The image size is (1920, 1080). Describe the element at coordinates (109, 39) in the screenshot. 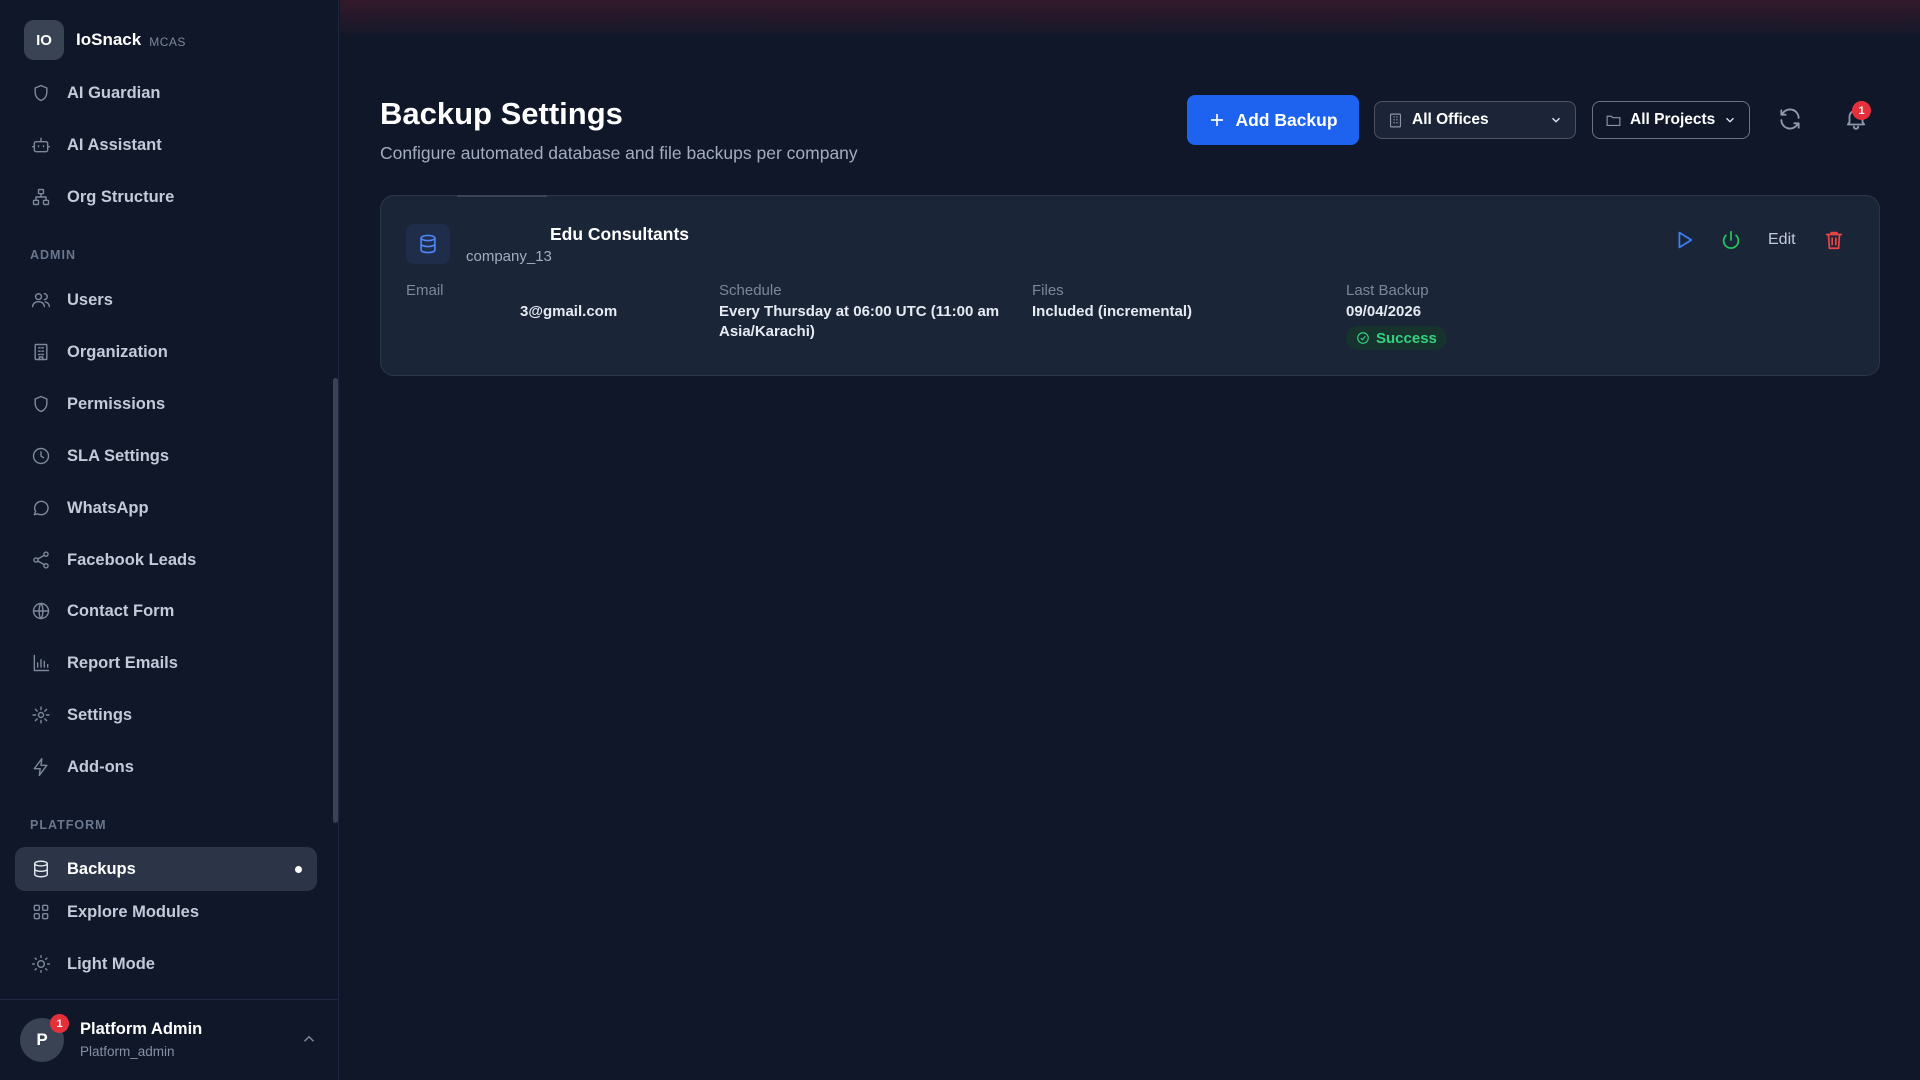

I see `brand-name: IoSnack` at that location.